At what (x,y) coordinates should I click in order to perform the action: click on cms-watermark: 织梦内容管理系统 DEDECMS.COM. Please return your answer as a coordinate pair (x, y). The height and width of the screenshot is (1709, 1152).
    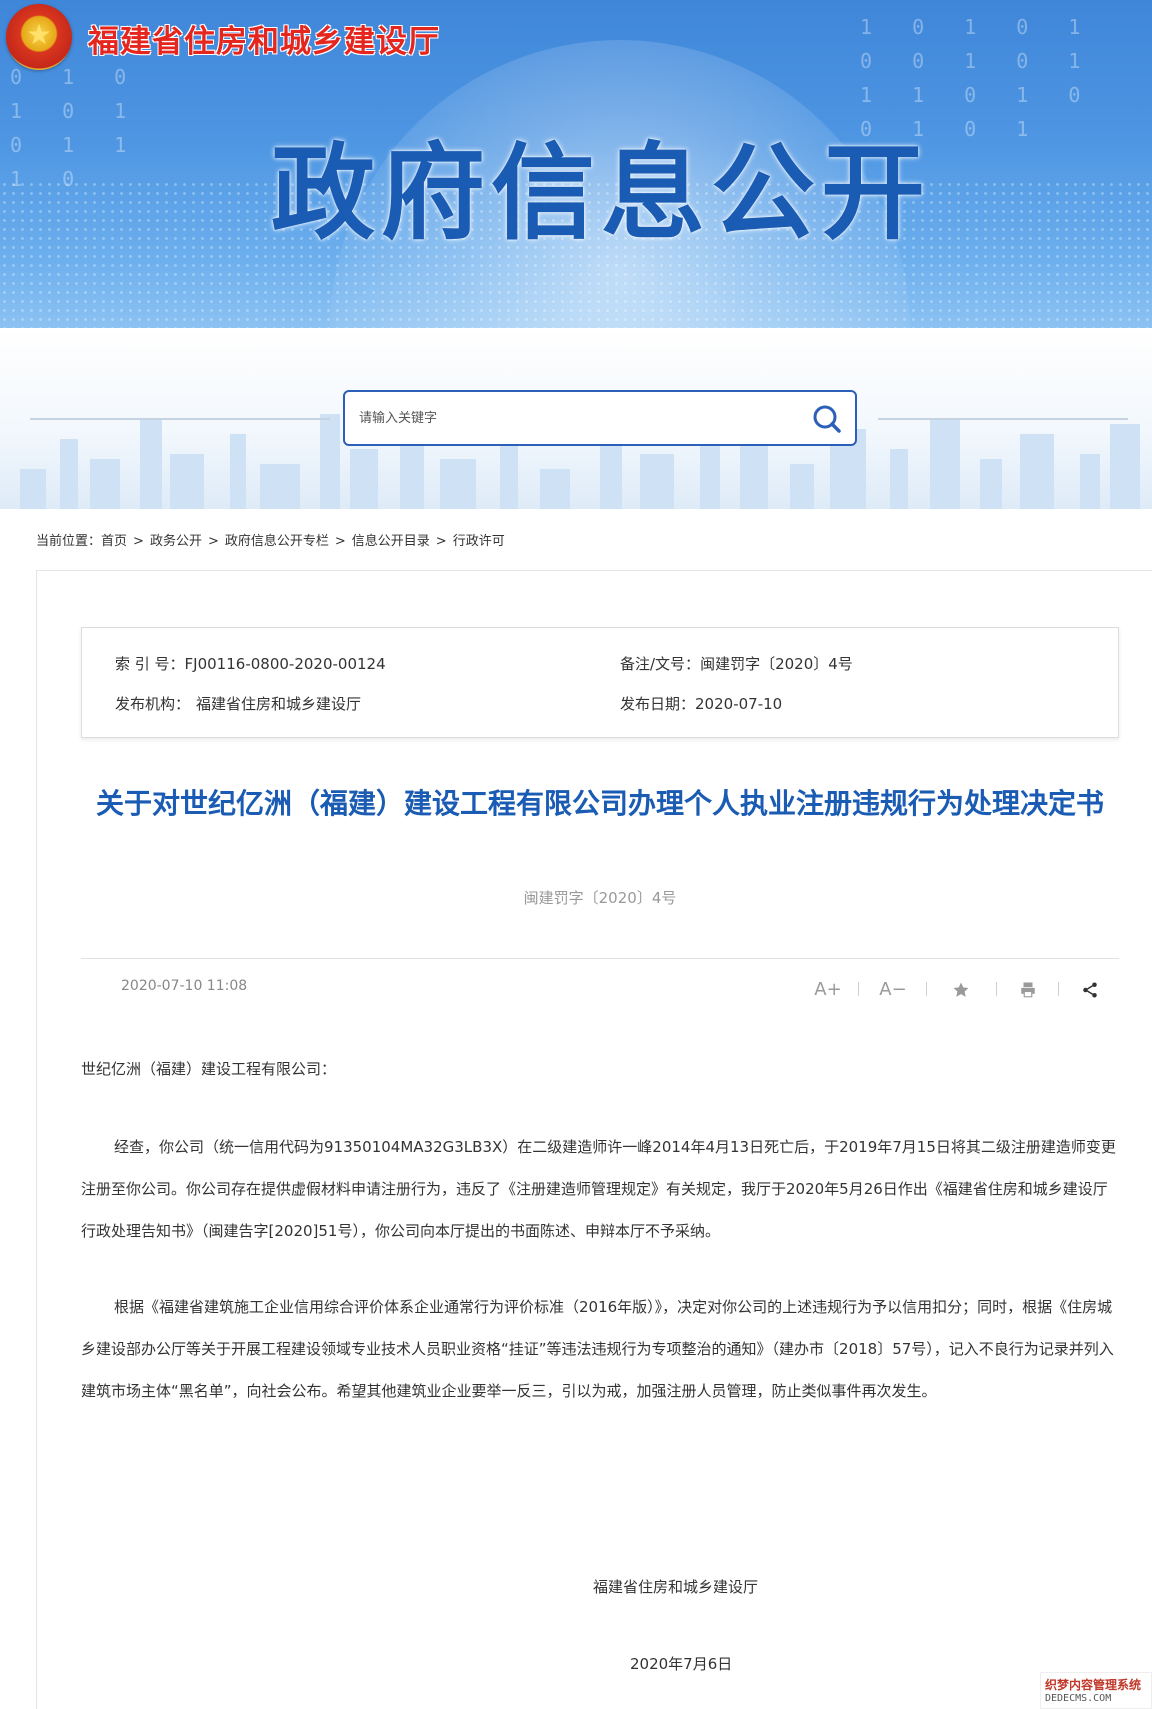
    Looking at the image, I should click on (1096, 1690).